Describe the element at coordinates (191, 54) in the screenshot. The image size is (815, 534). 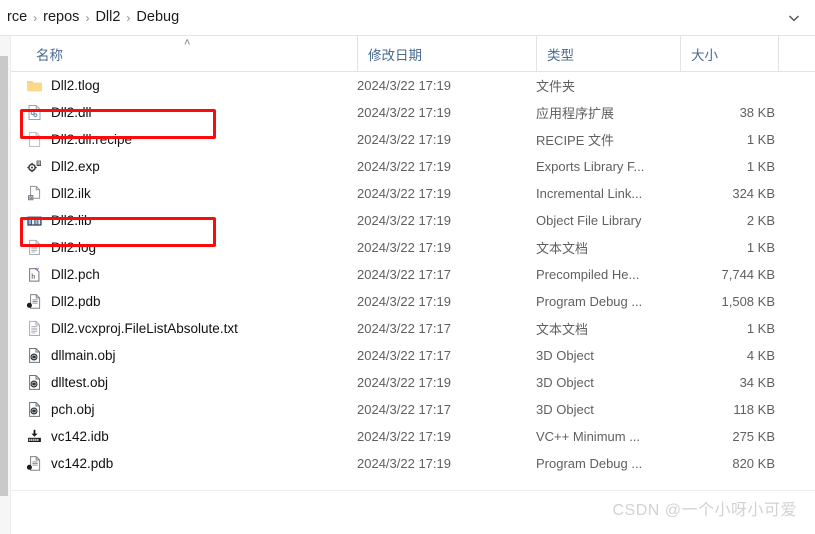
I see `column-header-name: 名称` at that location.